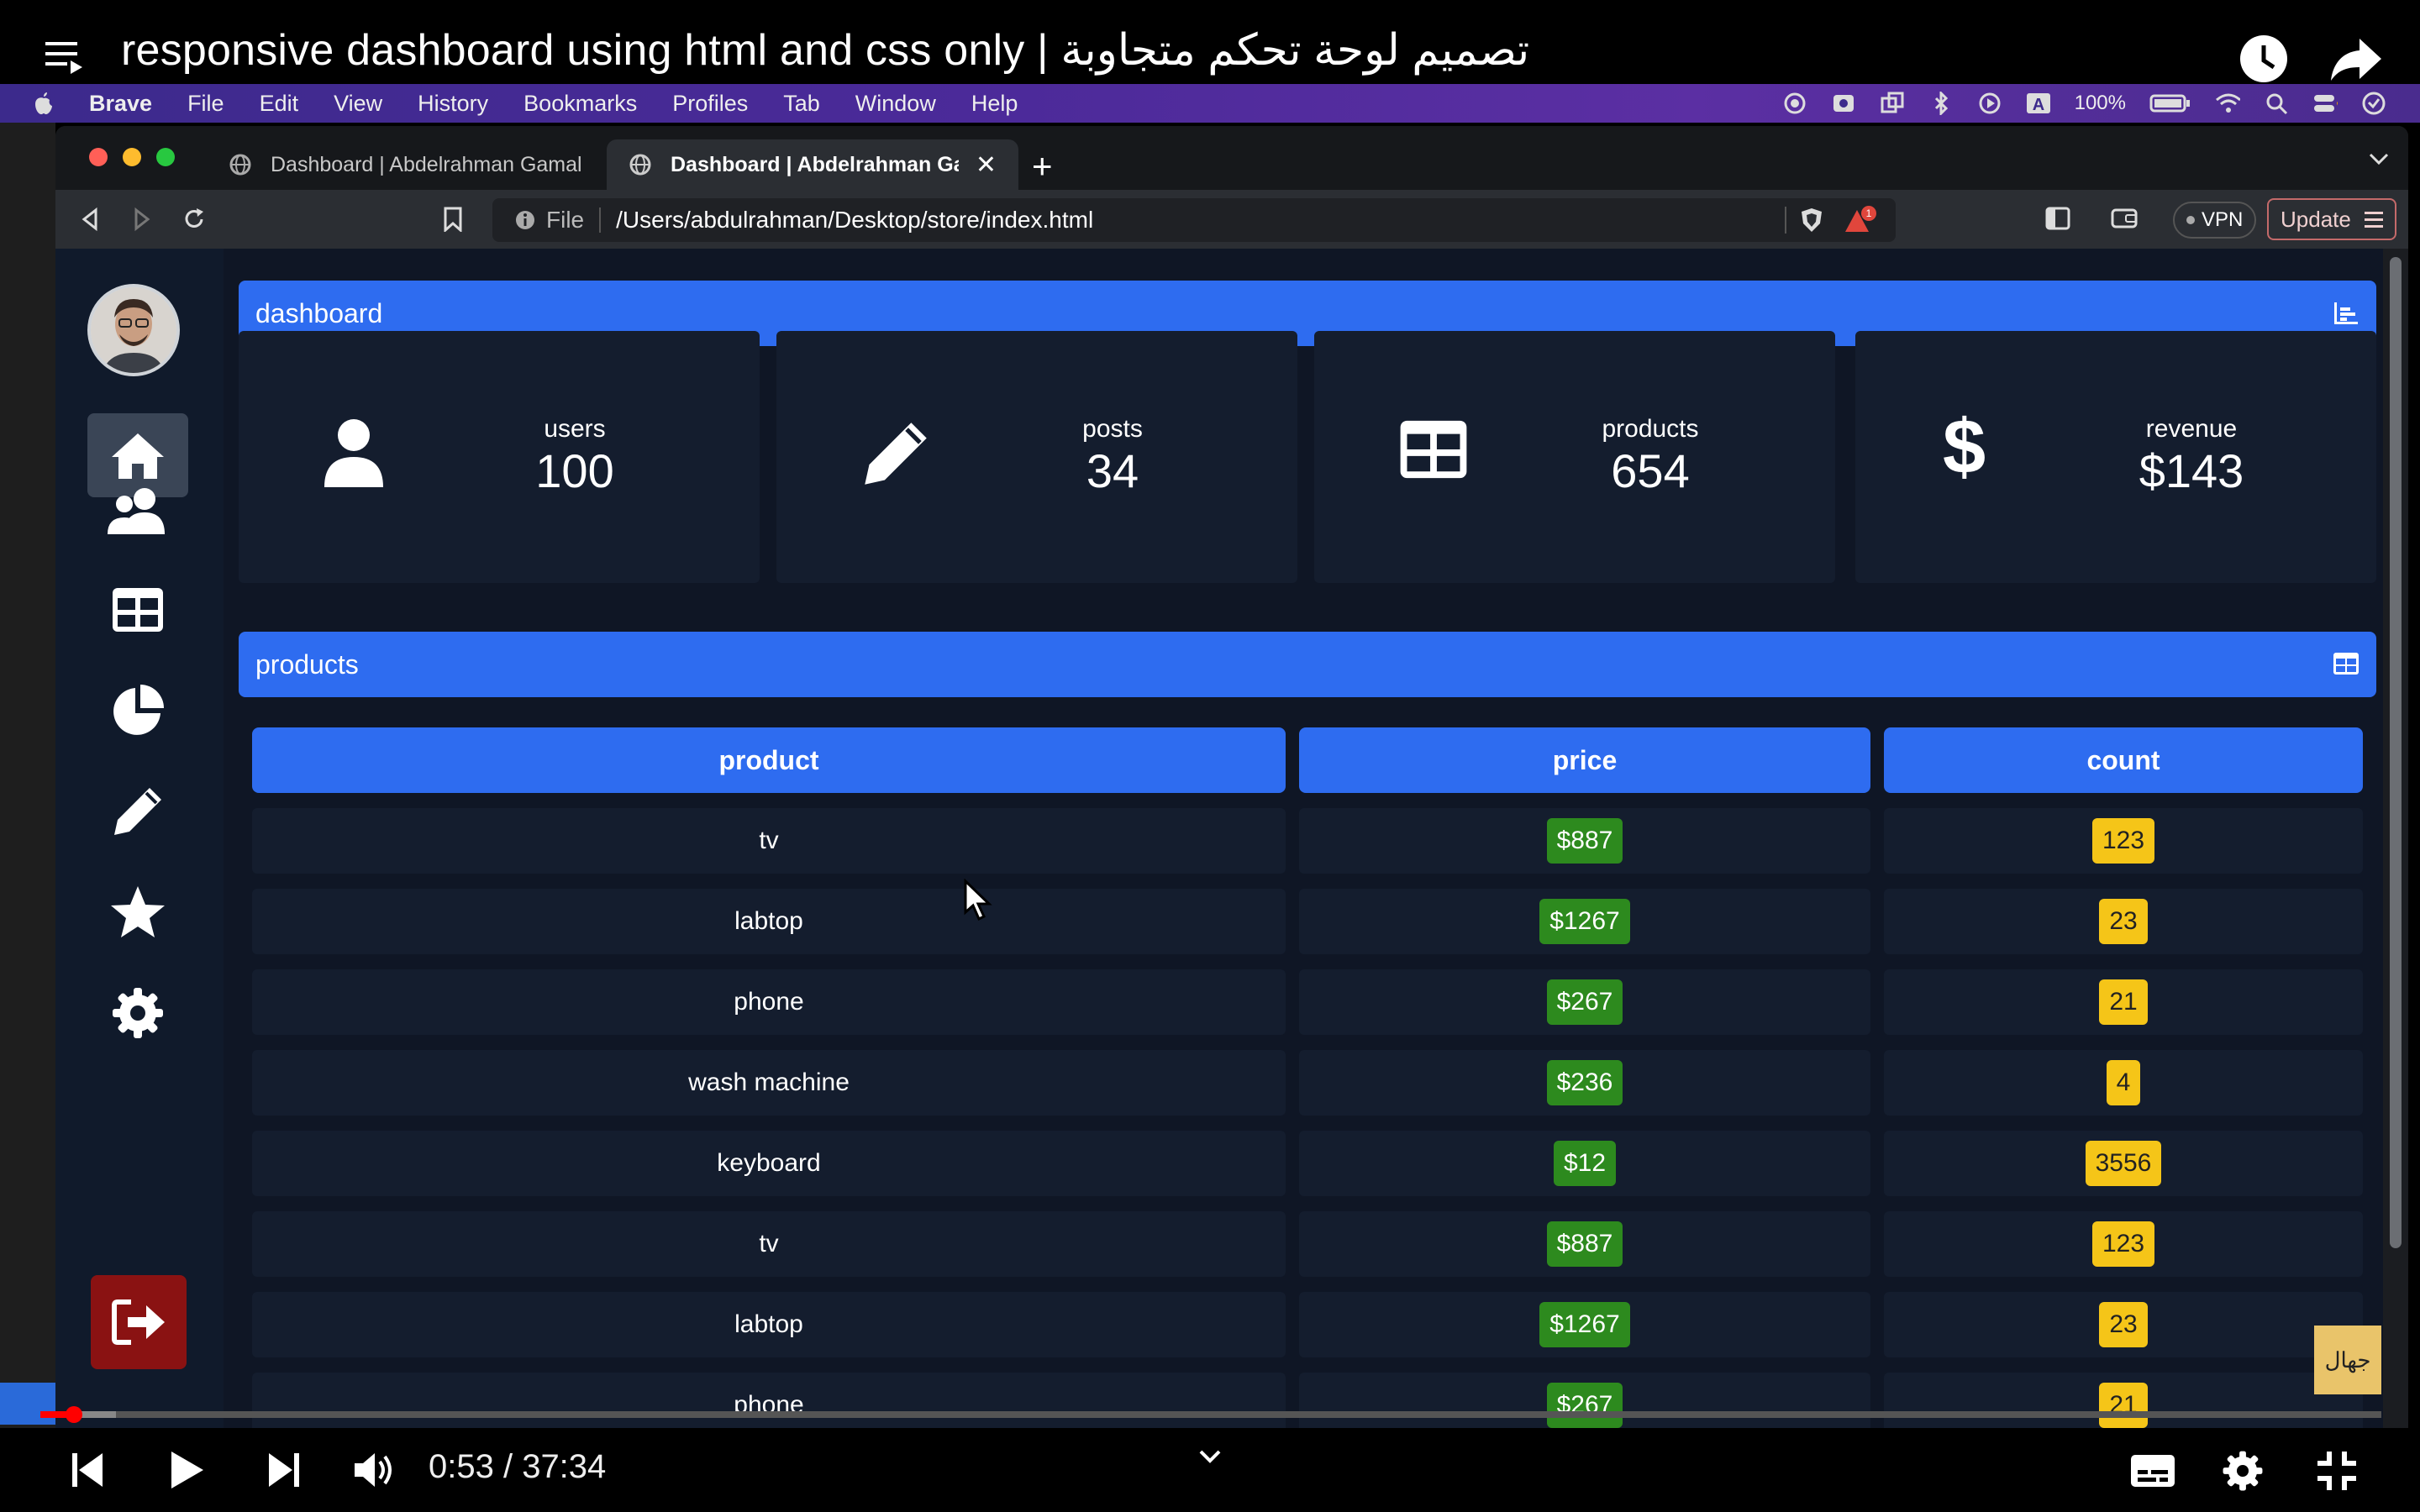 The image size is (2420, 1512). I want to click on bluetooth-icon, so click(1941, 103).